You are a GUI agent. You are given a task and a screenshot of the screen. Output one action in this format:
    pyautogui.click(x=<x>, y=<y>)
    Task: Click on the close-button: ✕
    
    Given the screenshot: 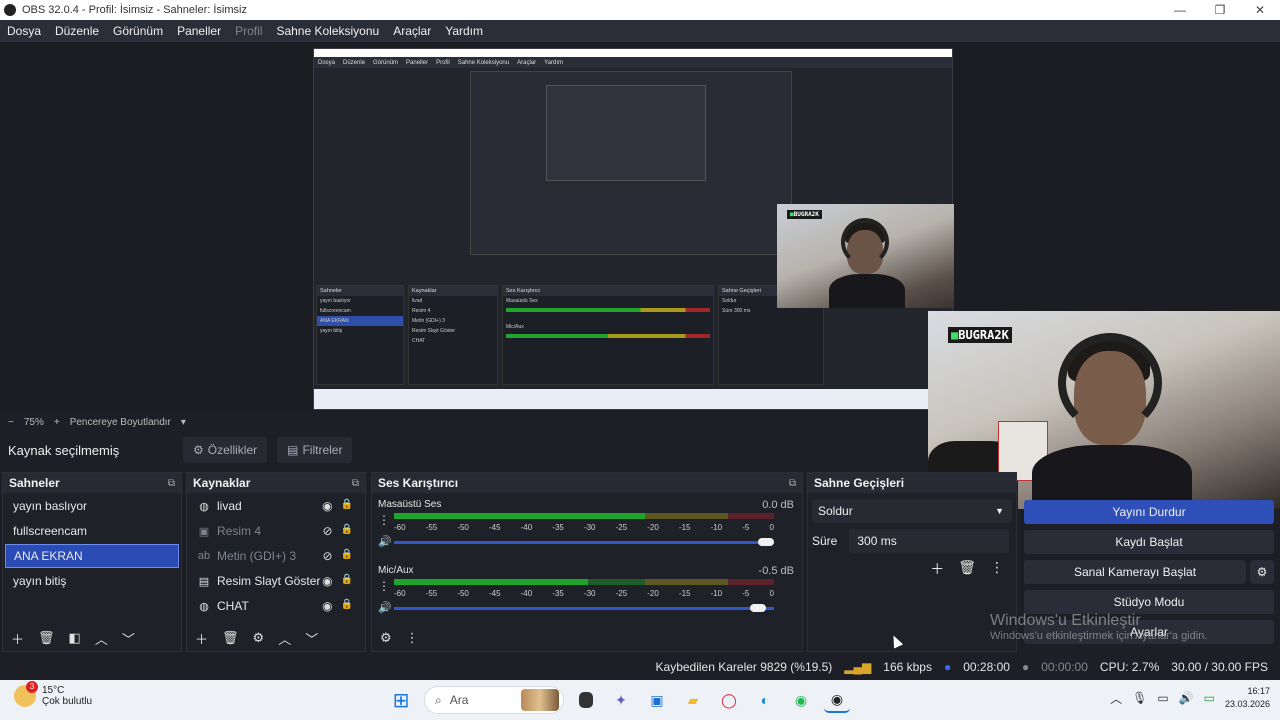 What is the action you would take?
    pyautogui.click(x=1260, y=10)
    